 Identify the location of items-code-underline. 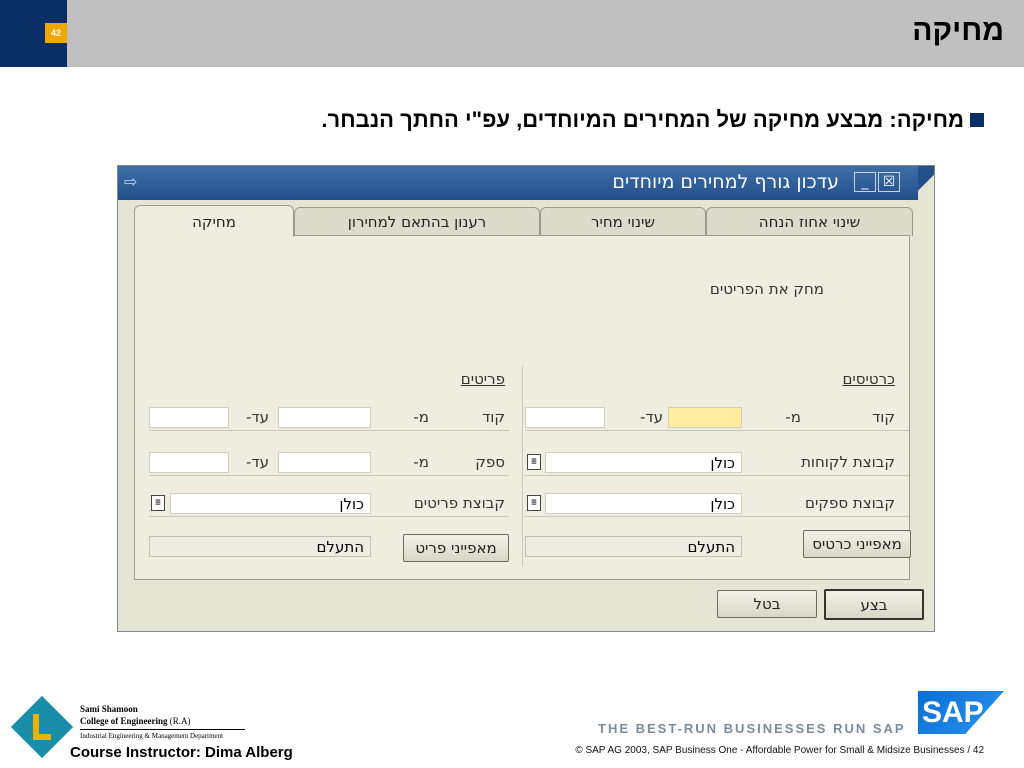
(329, 430).